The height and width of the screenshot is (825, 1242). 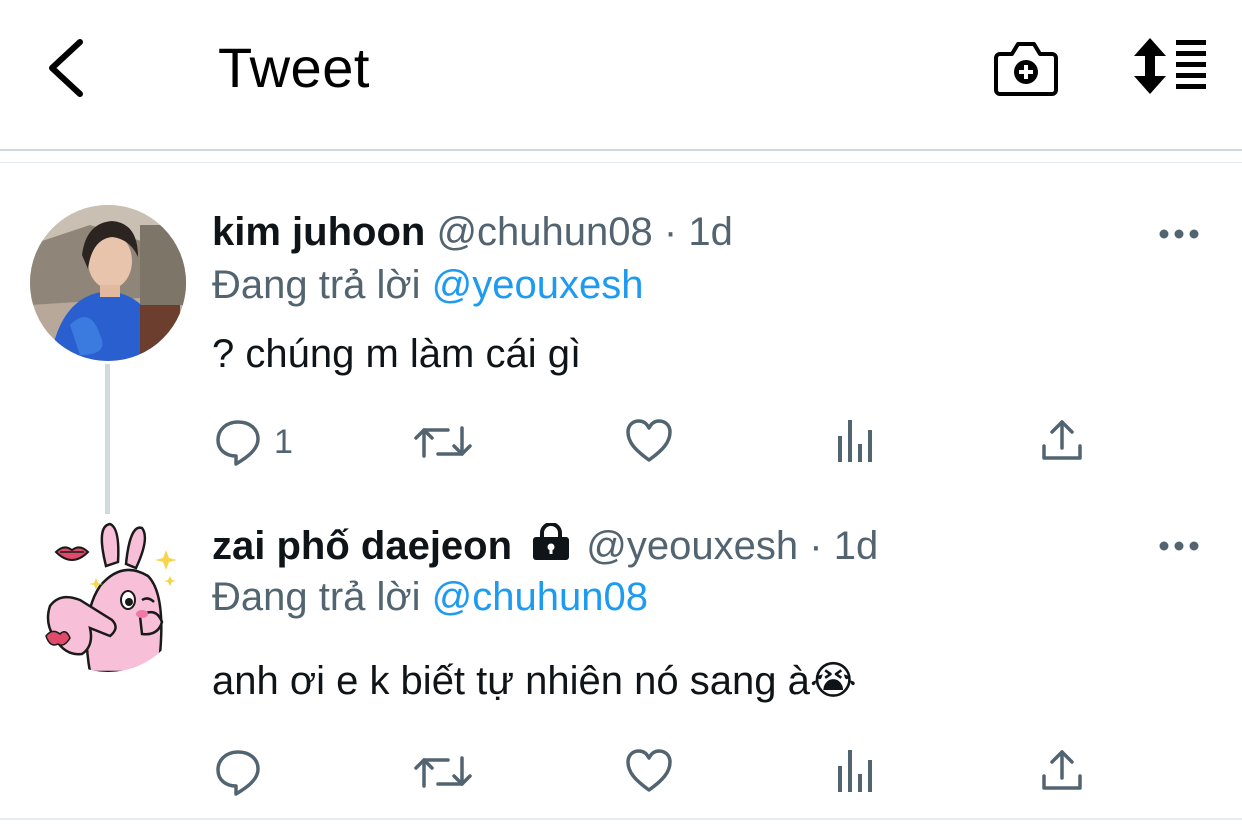 I want to click on header-divider-secondary, so click(x=621, y=162).